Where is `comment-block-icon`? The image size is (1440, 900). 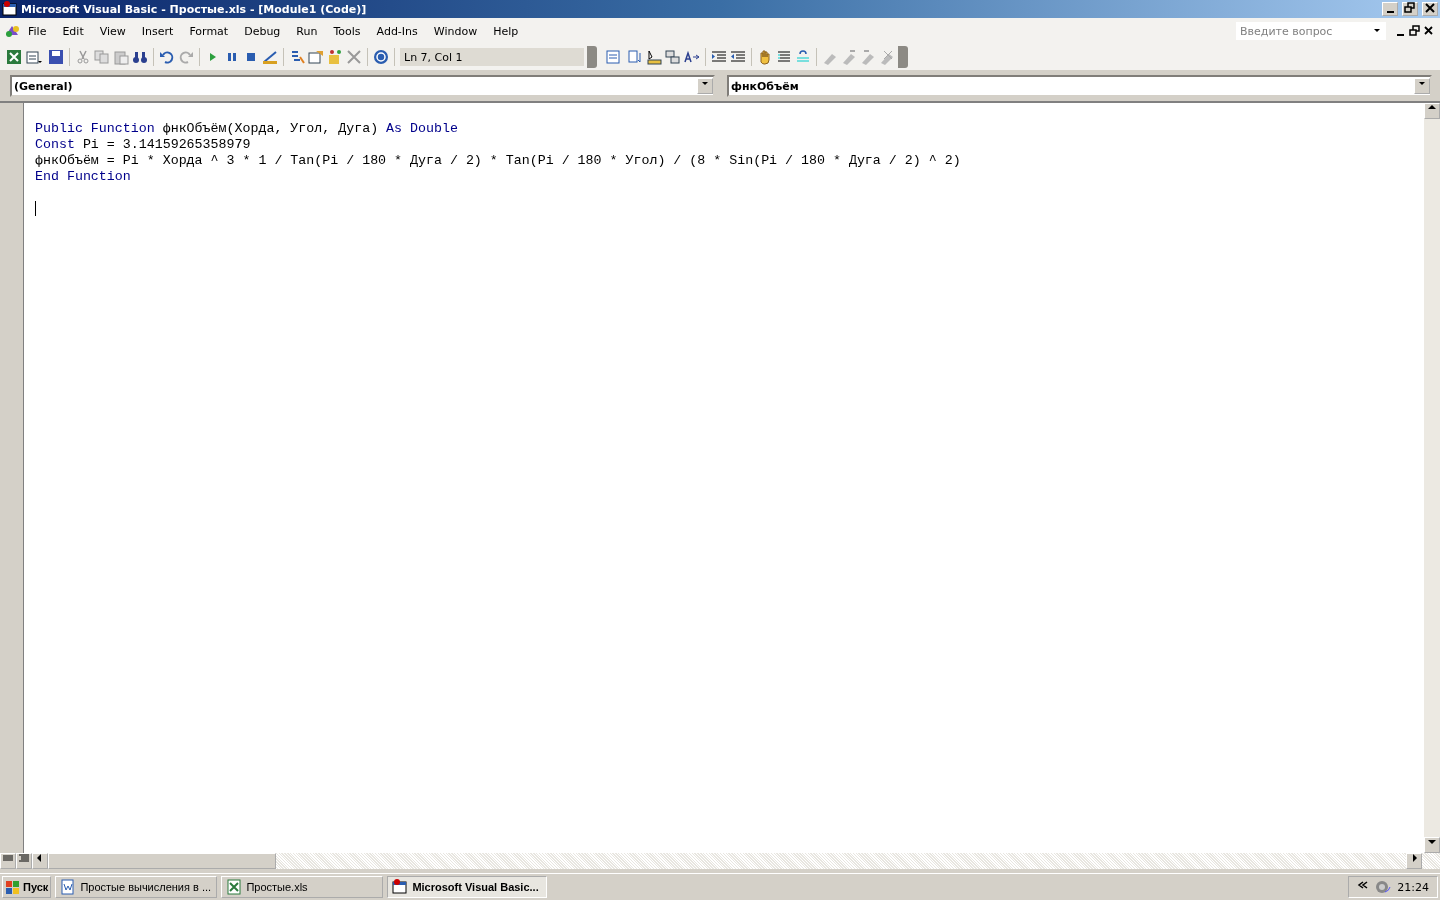 comment-block-icon is located at coordinates (784, 57).